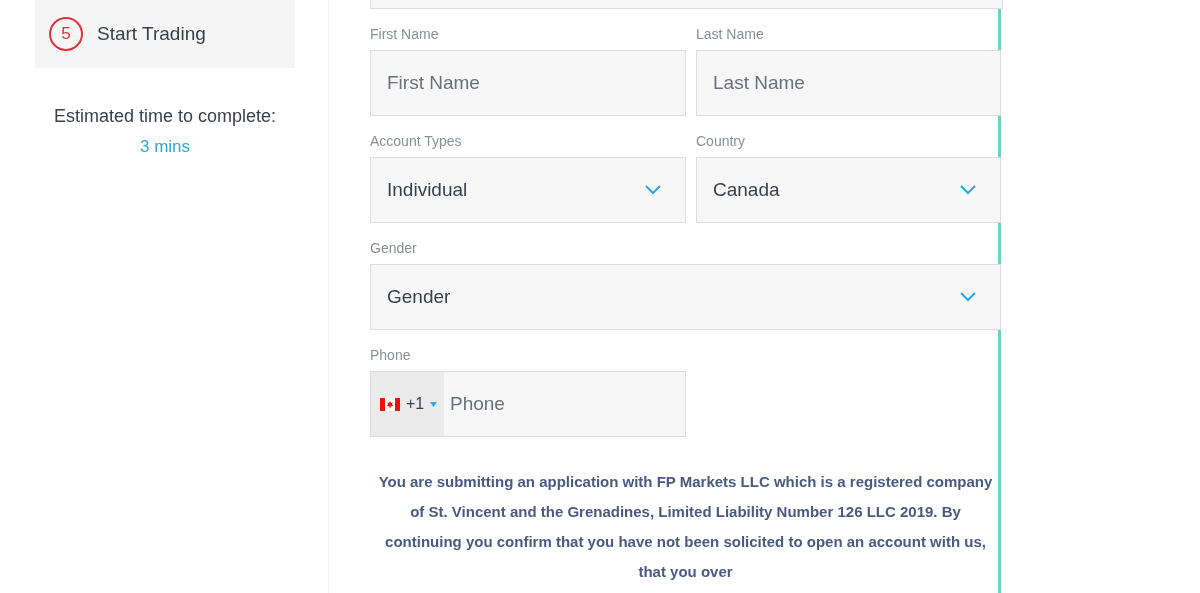 Image resolution: width=1200 pixels, height=593 pixels. I want to click on field-label: Last Name, so click(730, 34).